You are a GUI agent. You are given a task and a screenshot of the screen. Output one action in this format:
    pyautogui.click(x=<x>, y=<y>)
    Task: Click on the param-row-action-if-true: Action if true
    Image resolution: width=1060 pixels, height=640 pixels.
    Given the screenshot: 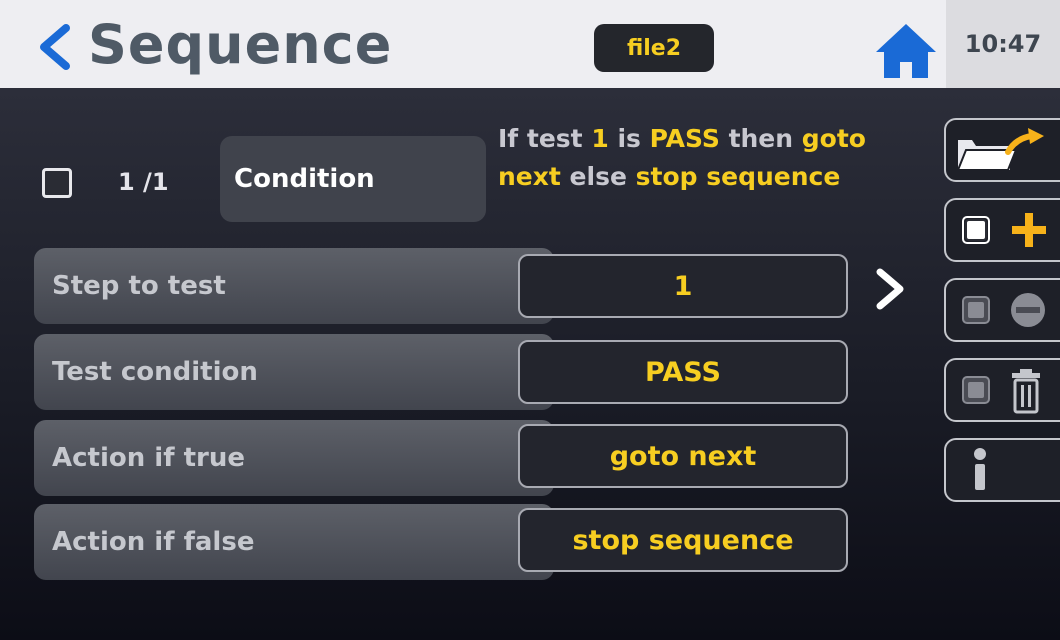 What is the action you would take?
    pyautogui.click(x=294, y=458)
    